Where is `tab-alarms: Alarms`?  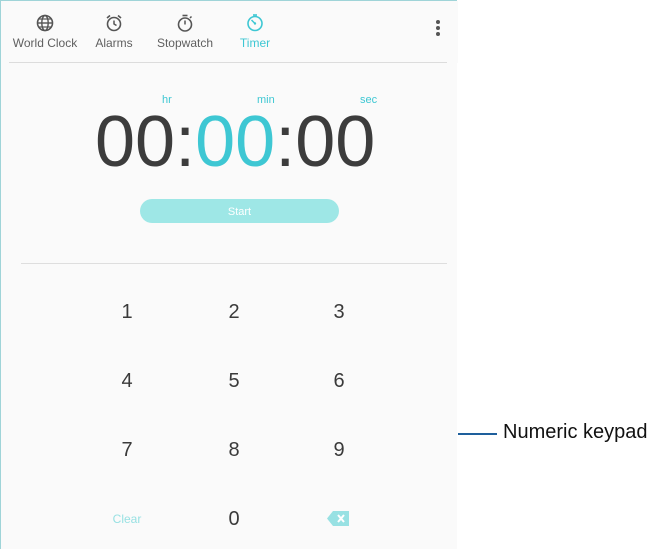 tab-alarms: Alarms is located at coordinates (114, 31).